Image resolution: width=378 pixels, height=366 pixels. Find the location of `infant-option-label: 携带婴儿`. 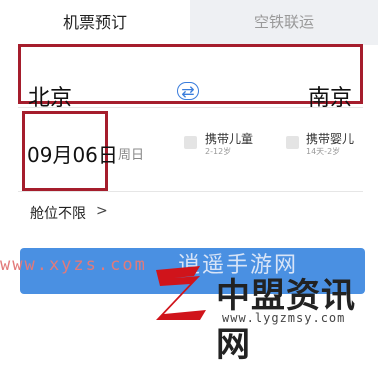

infant-option-label: 携带婴儿 is located at coordinates (330, 139).